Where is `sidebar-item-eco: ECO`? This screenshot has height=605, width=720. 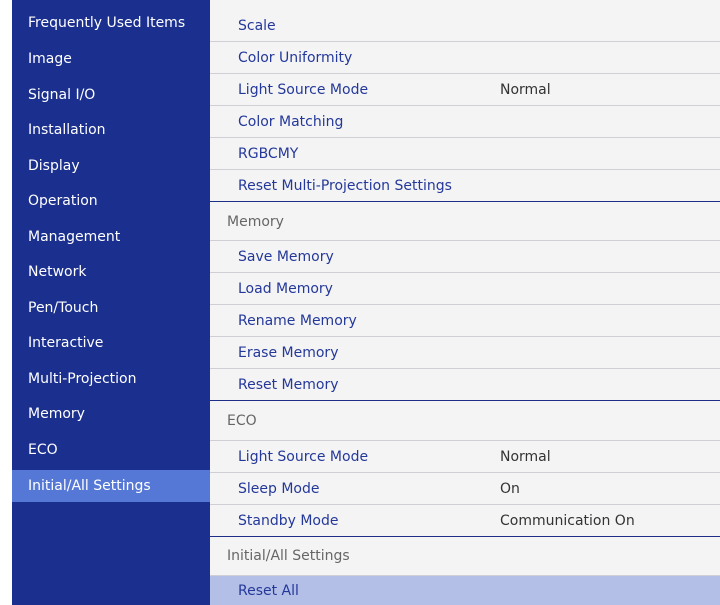
sidebar-item-eco: ECO is located at coordinates (111, 450).